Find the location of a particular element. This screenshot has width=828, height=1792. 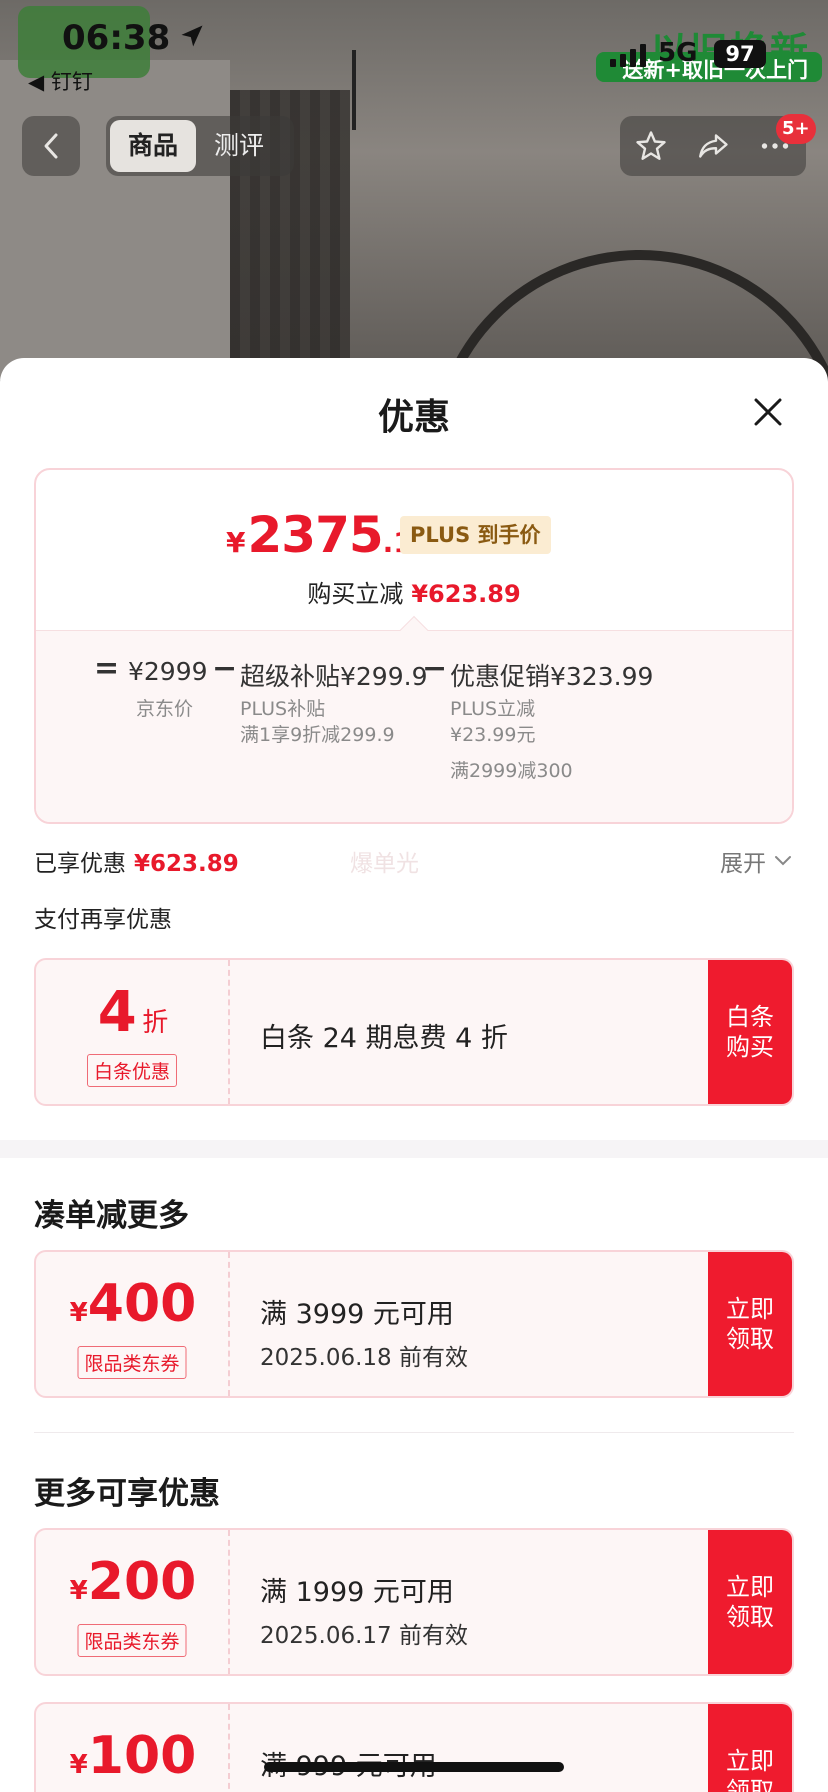

star-icon is located at coordinates (651, 146).